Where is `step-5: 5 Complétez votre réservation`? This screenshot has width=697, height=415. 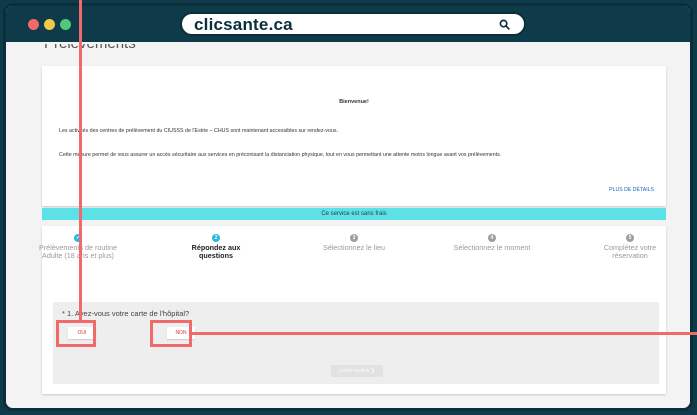 step-5: 5 Complétez votre réservation is located at coordinates (630, 247).